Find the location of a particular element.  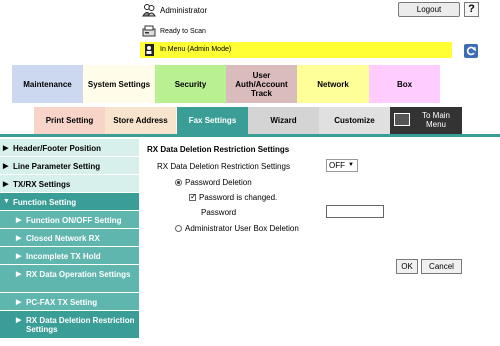

tab-box: Box is located at coordinates (404, 84).